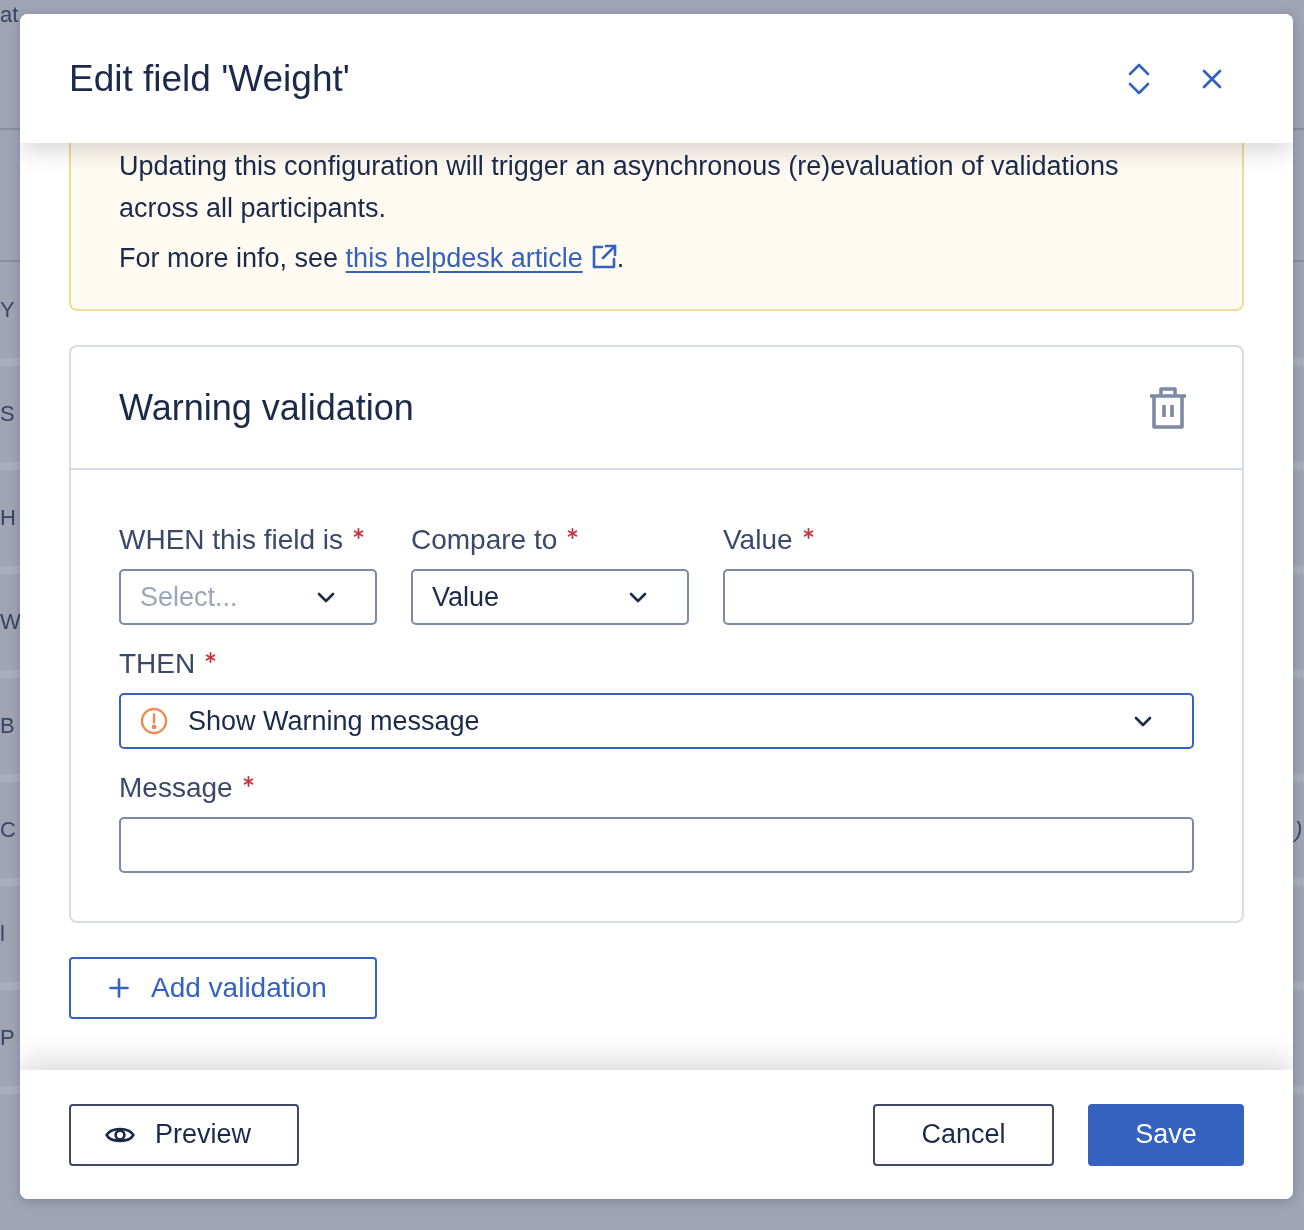 This screenshot has height=1230, width=1304. Describe the element at coordinates (10, 622) in the screenshot. I see `background-text: W` at that location.